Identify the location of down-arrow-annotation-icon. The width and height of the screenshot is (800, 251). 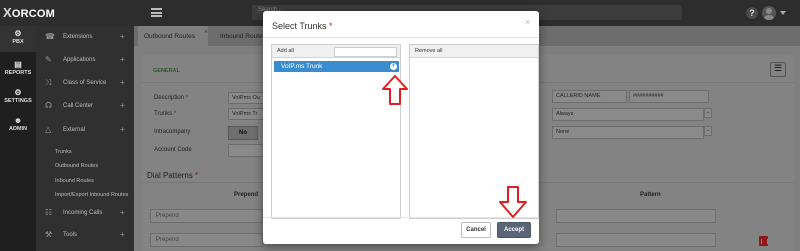
(513, 202).